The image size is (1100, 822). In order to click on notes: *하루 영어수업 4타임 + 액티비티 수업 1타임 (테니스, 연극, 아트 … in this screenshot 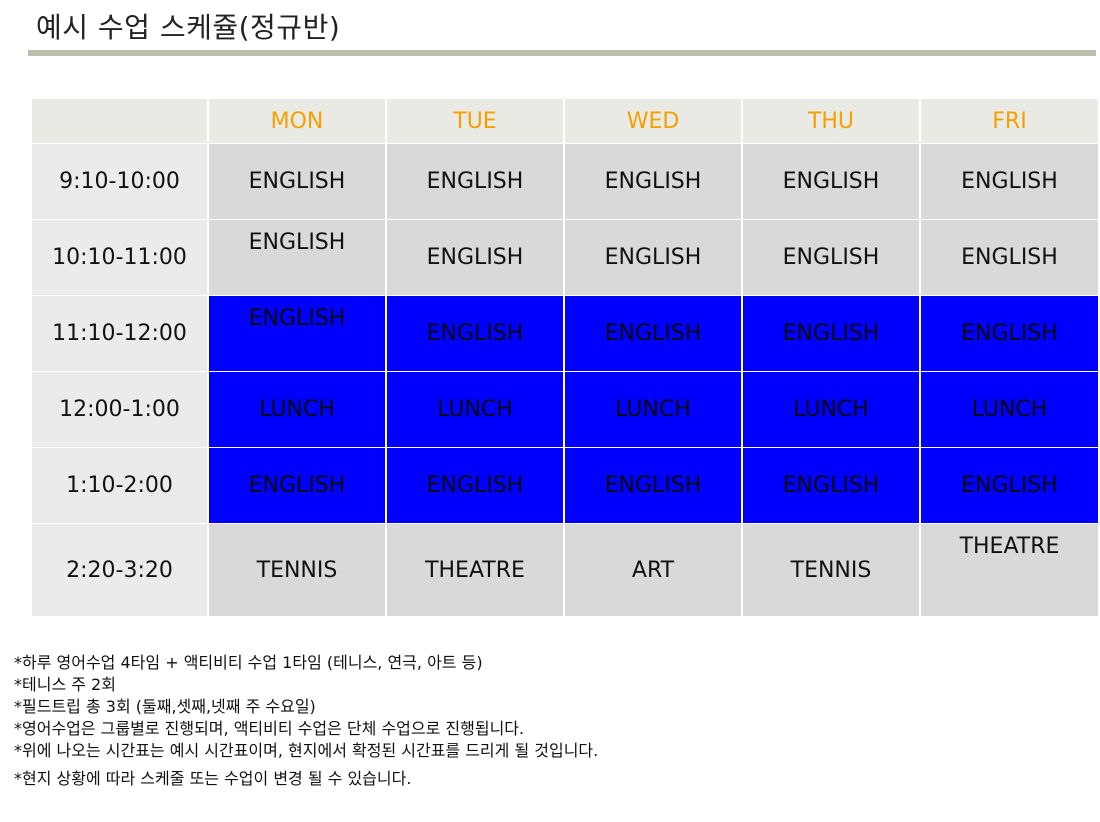, I will do `click(306, 721)`.